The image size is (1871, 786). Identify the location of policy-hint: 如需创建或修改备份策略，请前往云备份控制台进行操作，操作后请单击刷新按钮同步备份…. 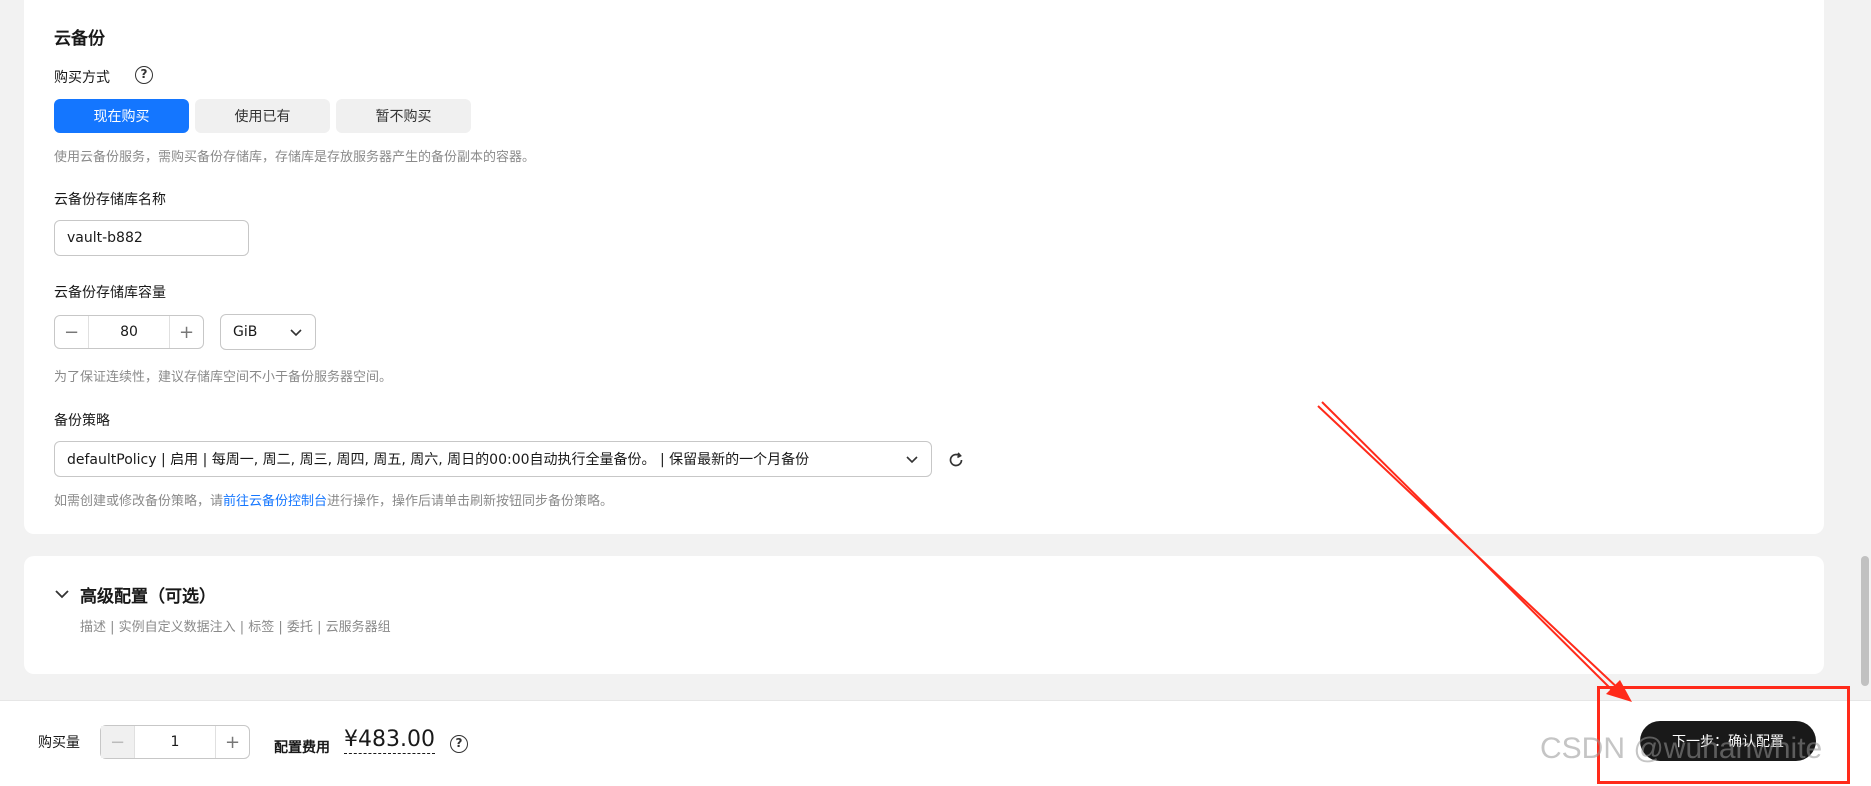
(333, 499).